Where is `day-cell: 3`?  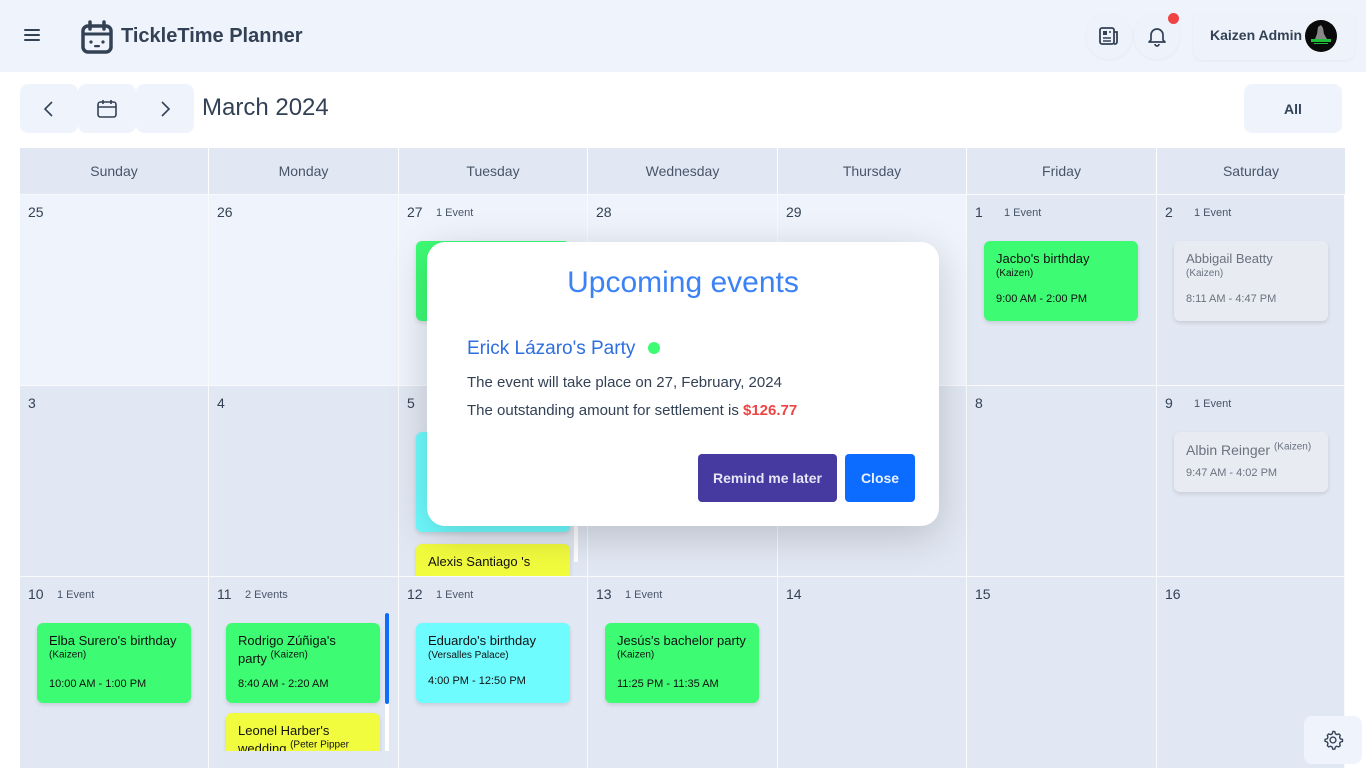 day-cell: 3 is located at coordinates (114, 480).